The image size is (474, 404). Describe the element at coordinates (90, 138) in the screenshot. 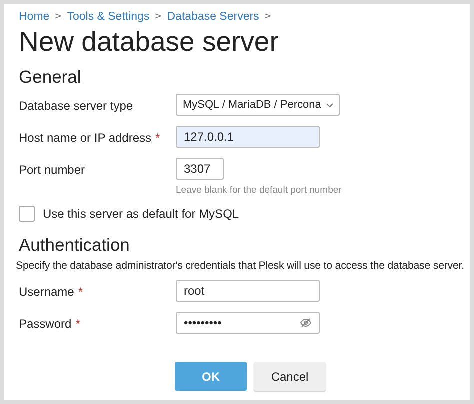

I see `field-label: Host name or IP address *` at that location.